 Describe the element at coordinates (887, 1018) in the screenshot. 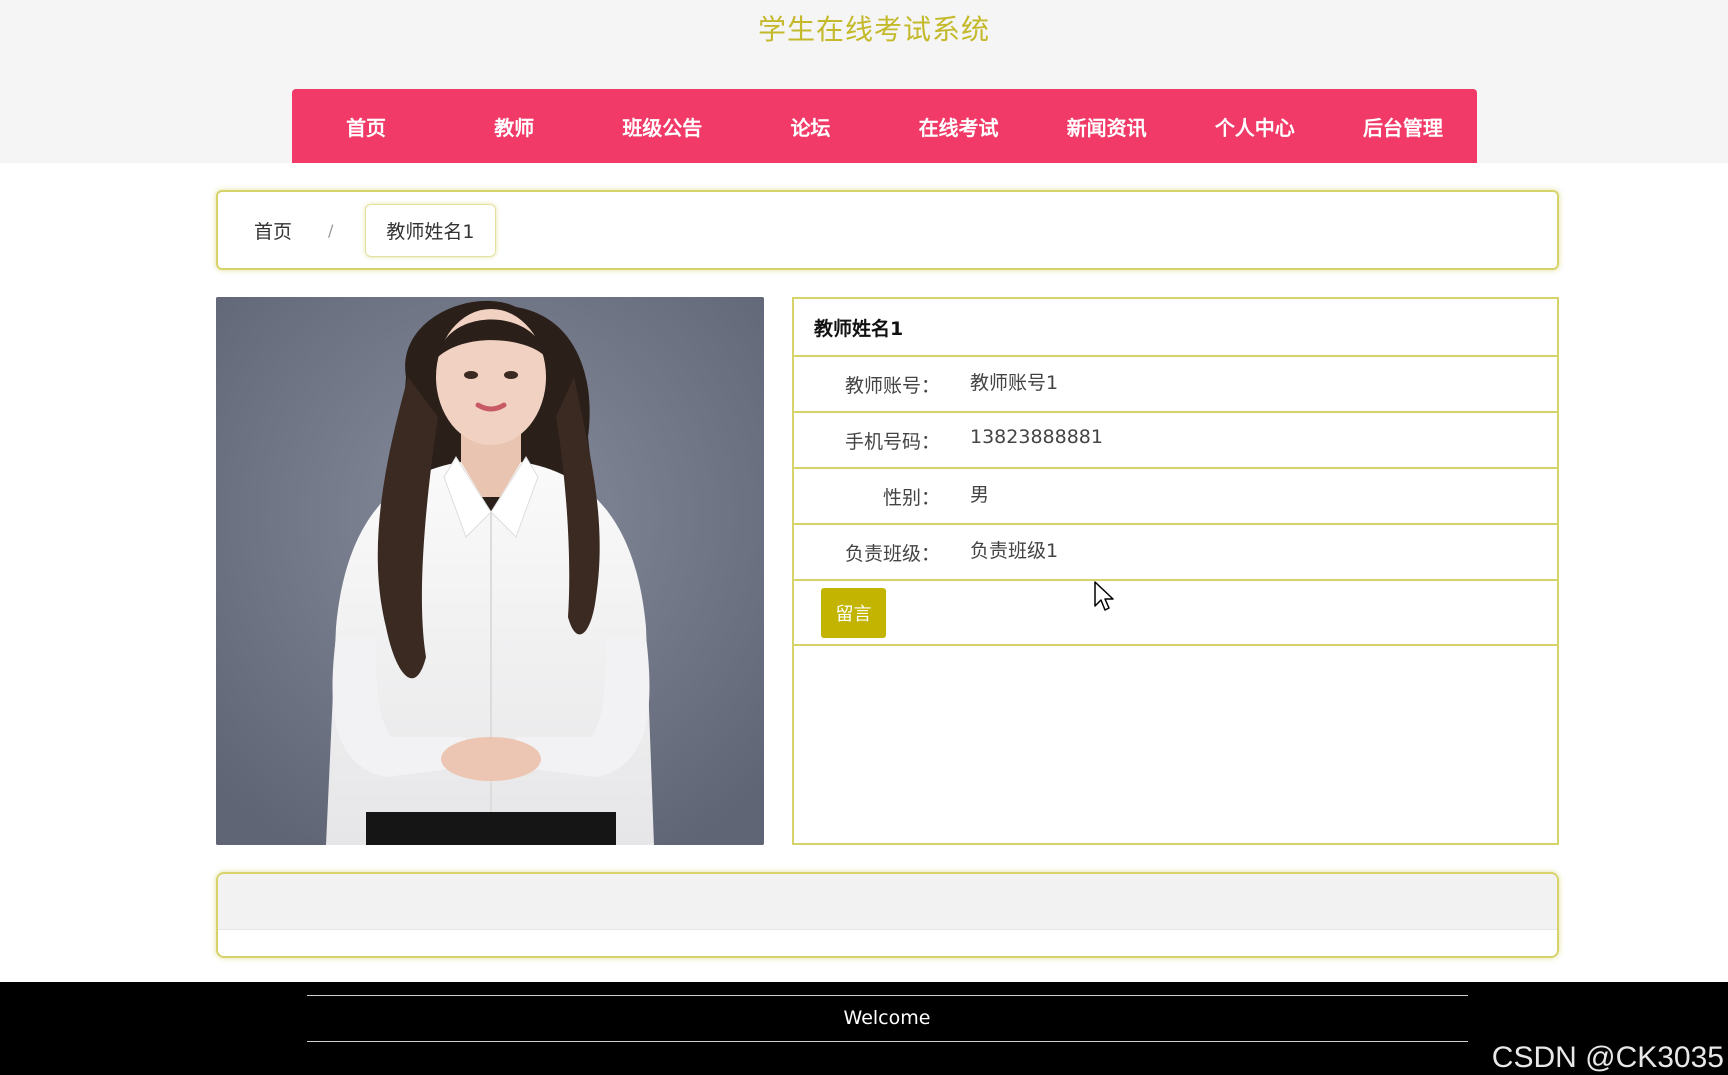

I see `footer-welcome: Welcome` at that location.